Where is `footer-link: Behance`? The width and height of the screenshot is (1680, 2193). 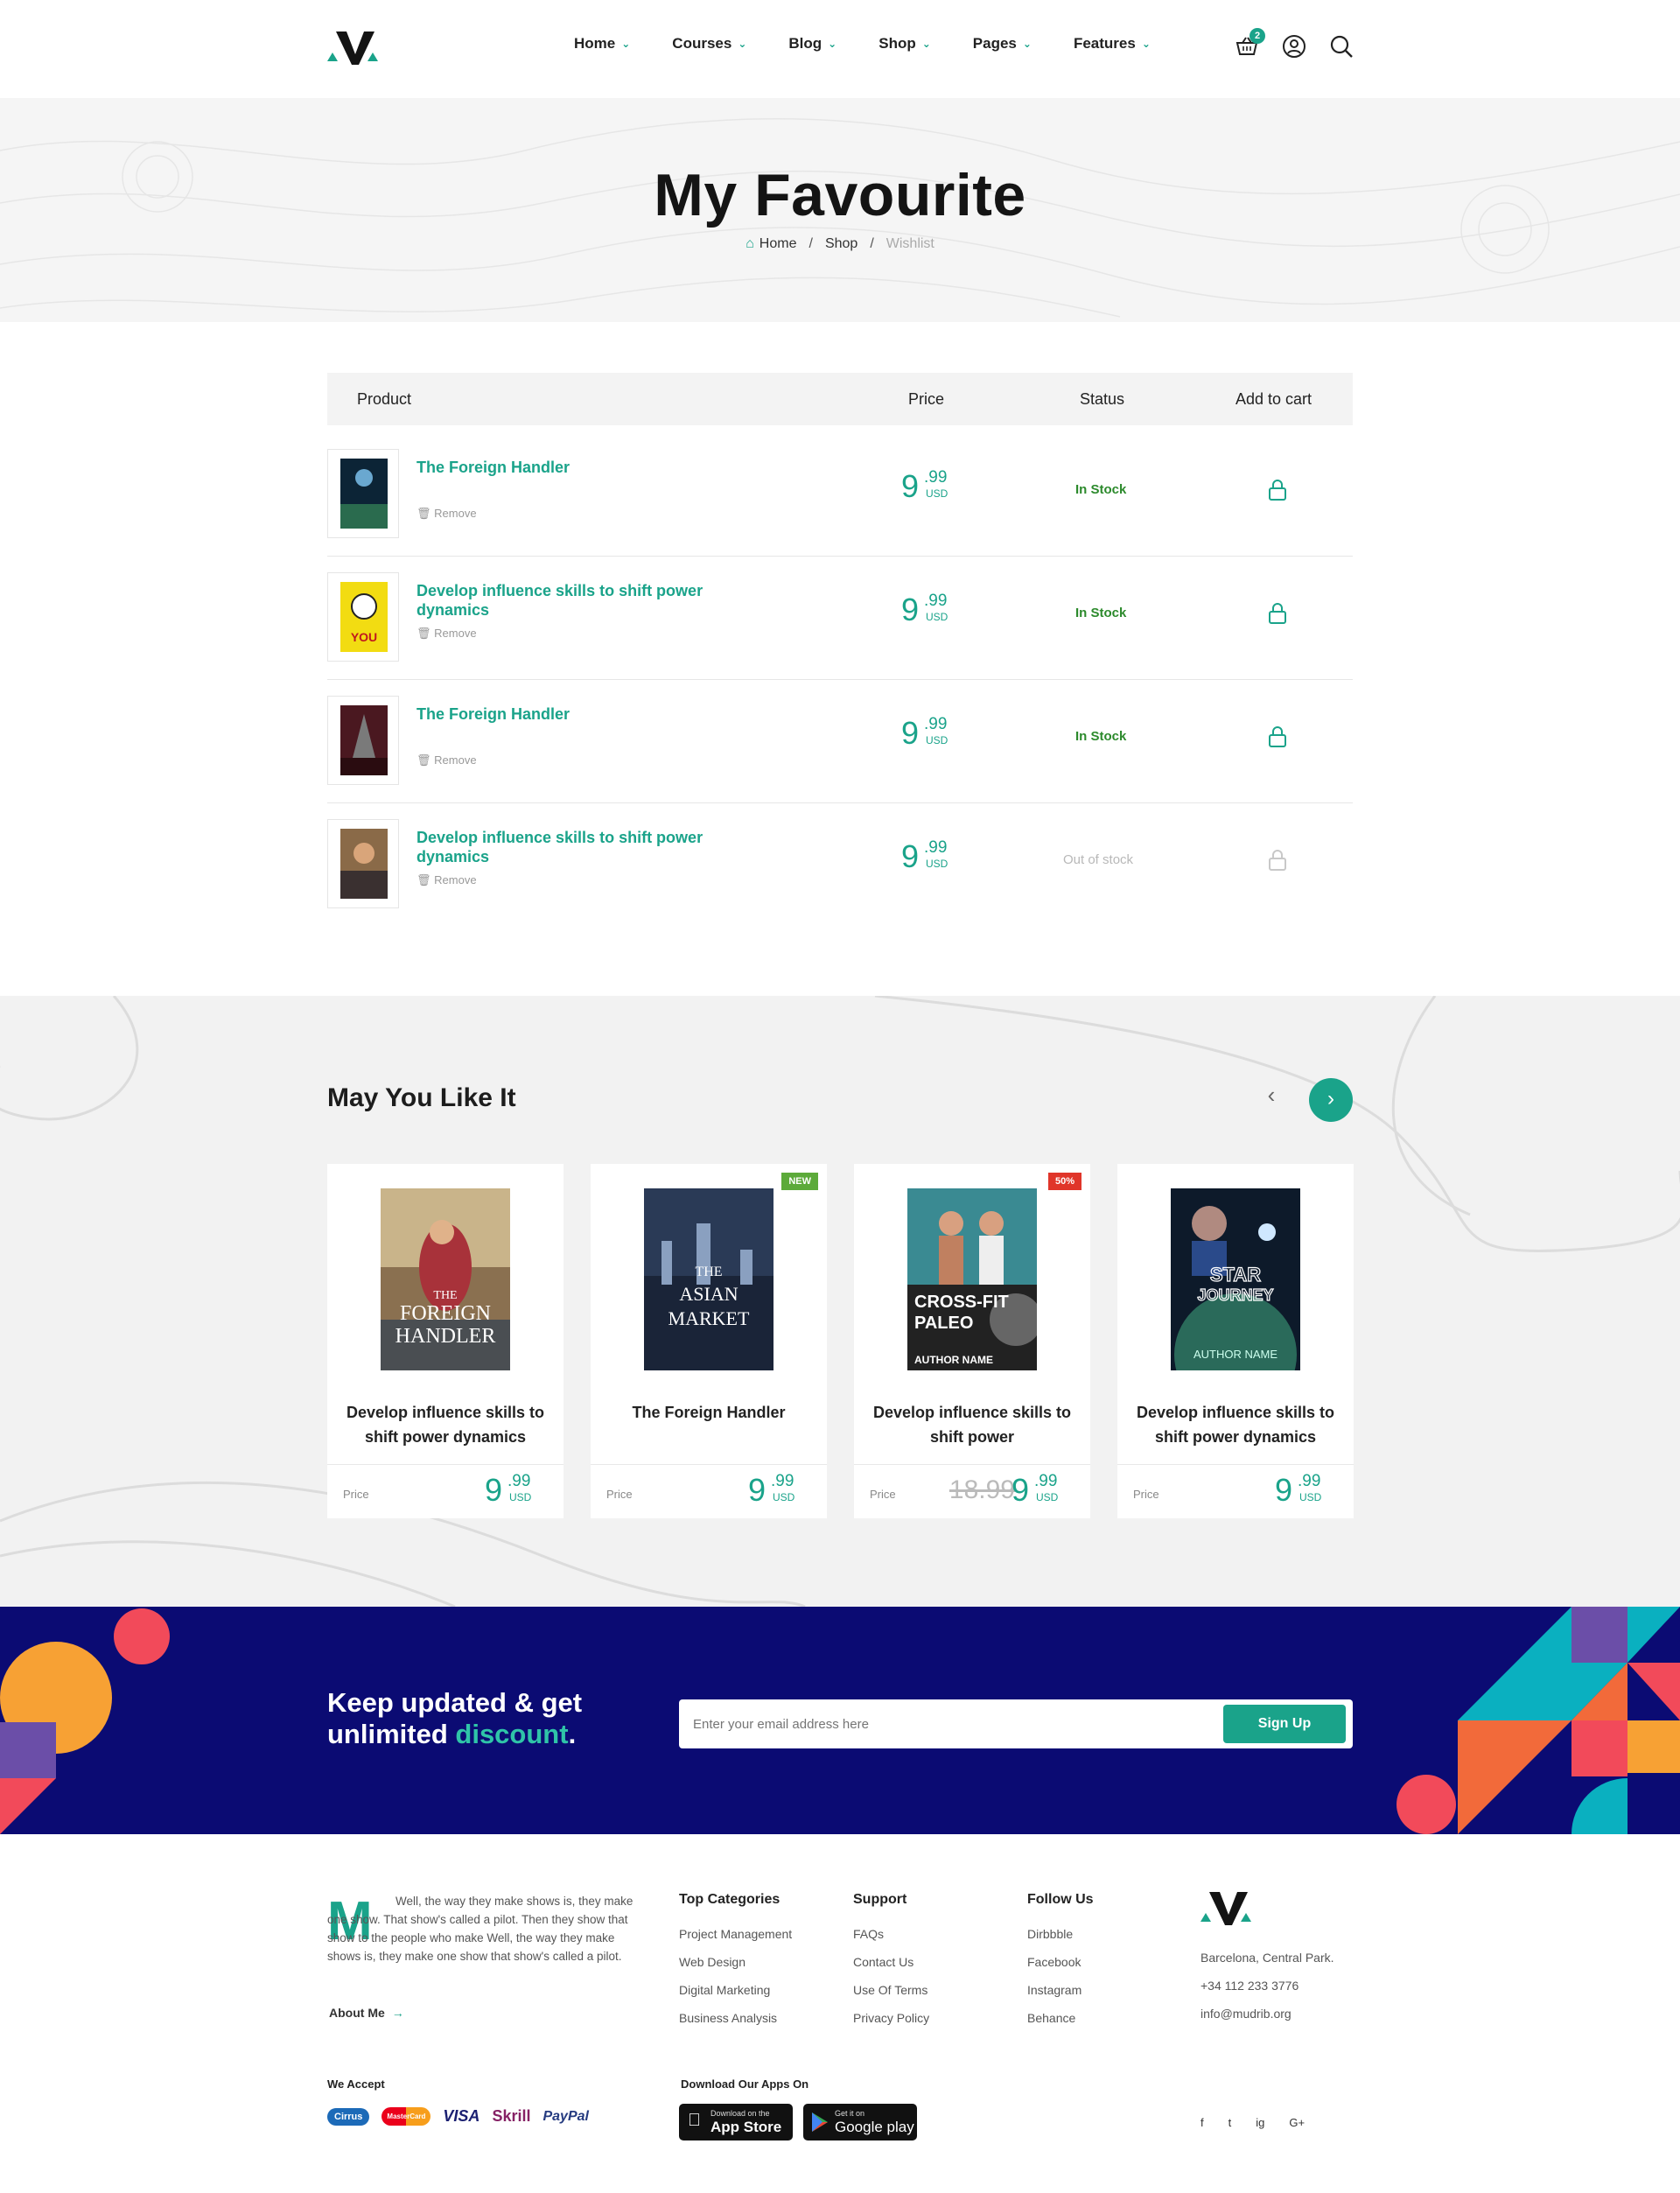 footer-link: Behance is located at coordinates (1060, 2018).